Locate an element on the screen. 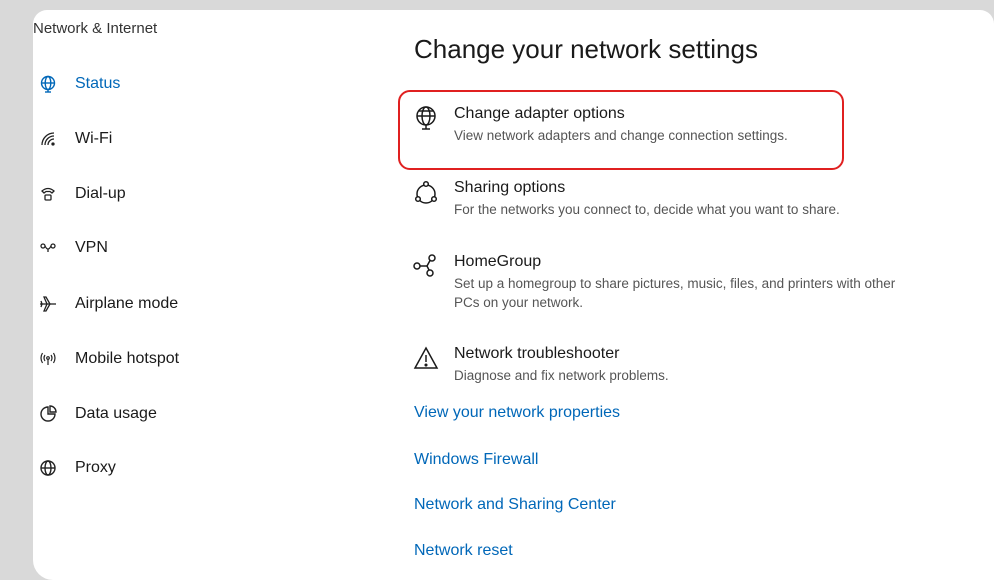 This screenshot has height=580, width=994. status-globe-icon is located at coordinates (48, 84).